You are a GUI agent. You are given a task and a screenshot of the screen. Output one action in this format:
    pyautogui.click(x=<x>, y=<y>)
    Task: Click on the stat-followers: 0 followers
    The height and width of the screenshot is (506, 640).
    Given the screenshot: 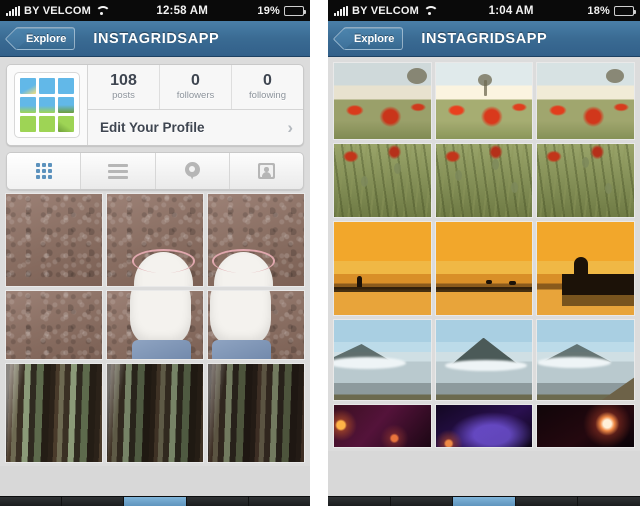 What is the action you would take?
    pyautogui.click(x=196, y=87)
    